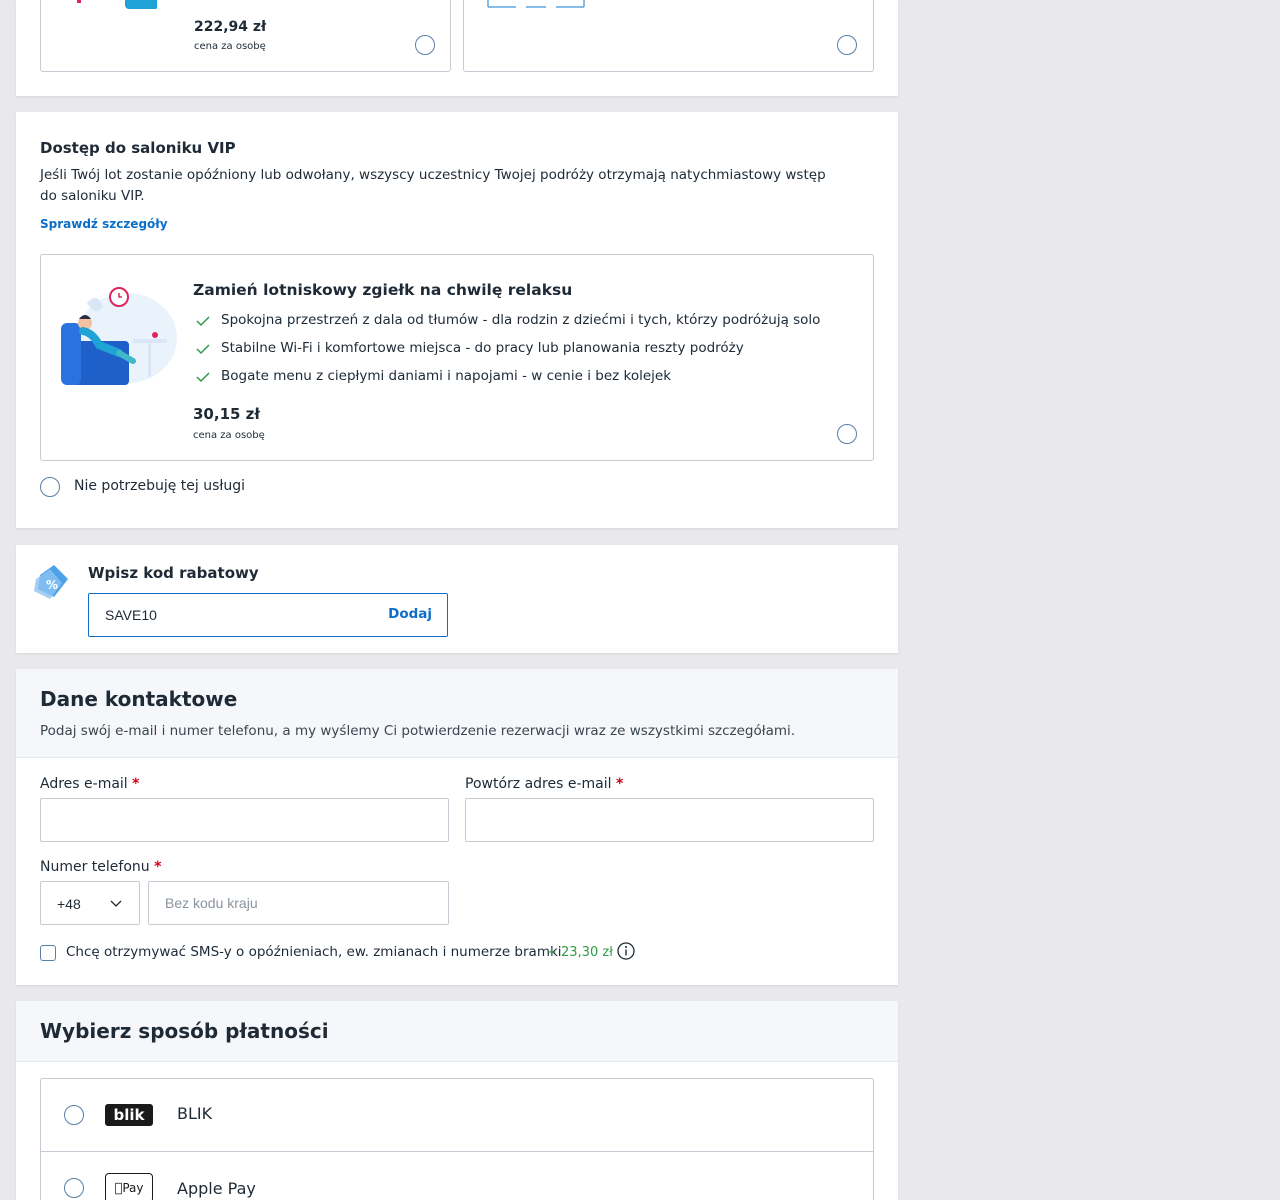 The width and height of the screenshot is (1280, 1200). I want to click on payment-method-label: Apple Pay, so click(216, 1188).